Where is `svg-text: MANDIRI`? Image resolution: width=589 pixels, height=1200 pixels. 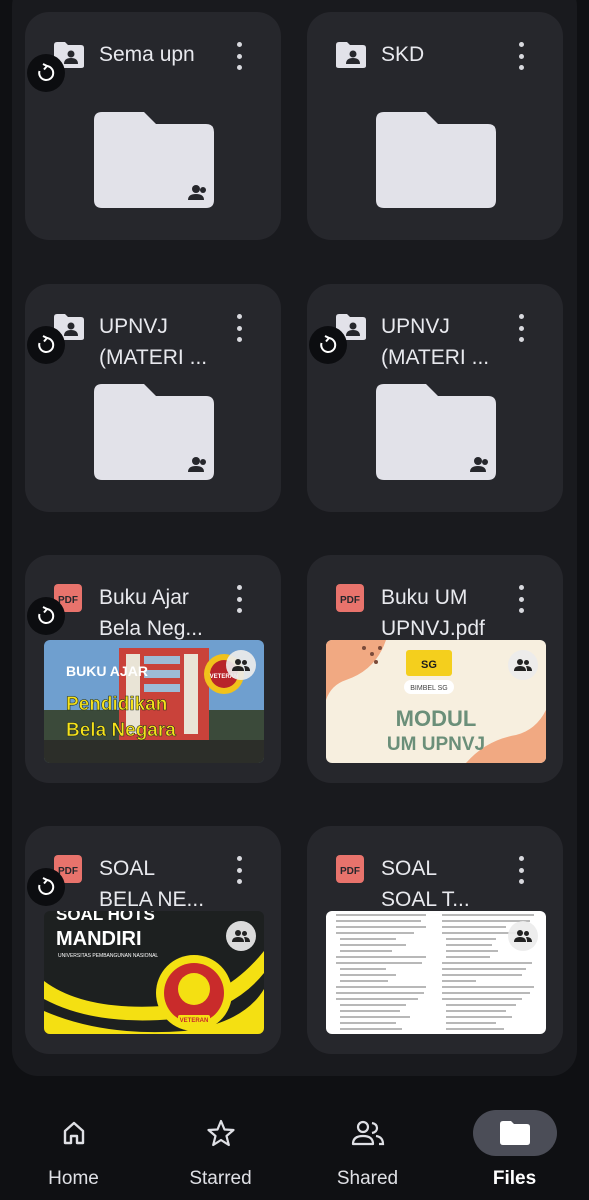 svg-text: MANDIRI is located at coordinates (99, 939).